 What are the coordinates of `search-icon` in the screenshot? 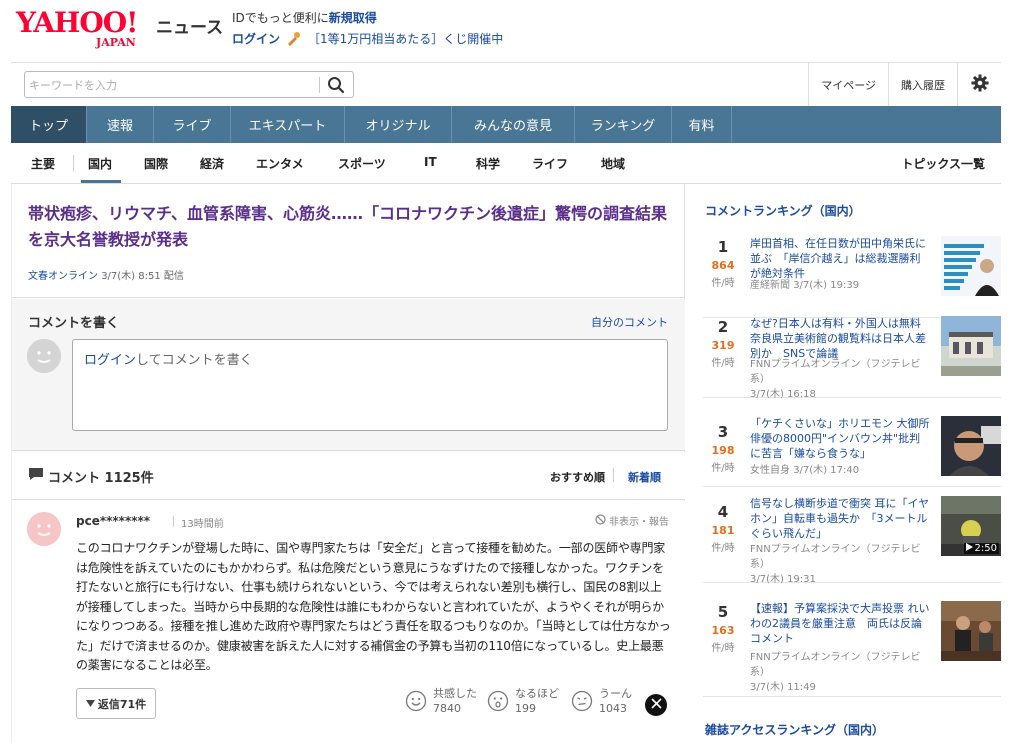 It's located at (336, 85).